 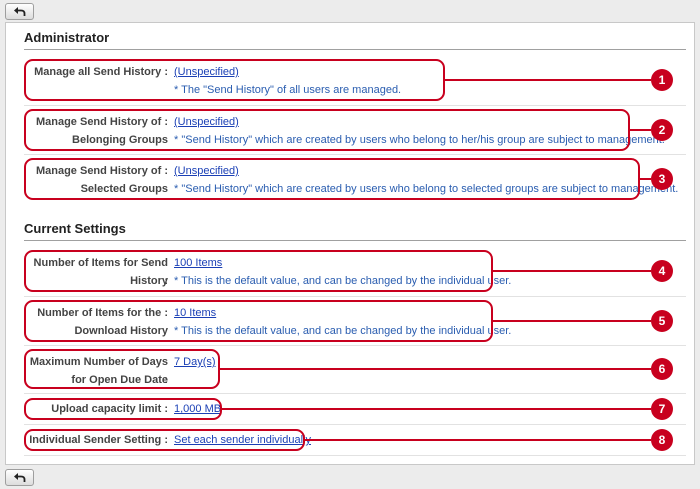 I want to click on callout-badge: 5, so click(x=662, y=321).